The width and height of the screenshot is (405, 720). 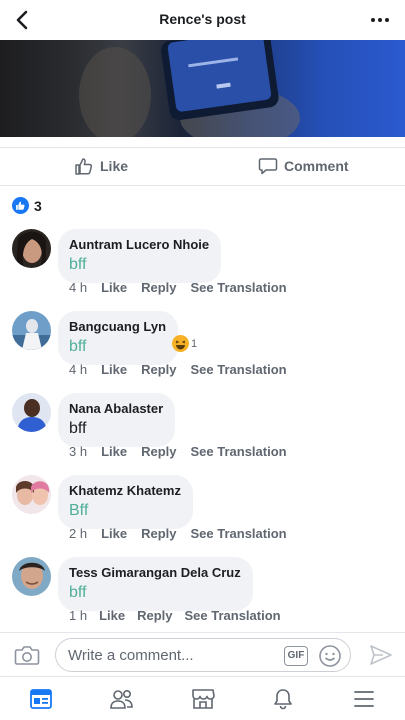 What do you see at coordinates (139, 244) in the screenshot?
I see `commenter-name: Auntram Lucero Nhoie` at bounding box center [139, 244].